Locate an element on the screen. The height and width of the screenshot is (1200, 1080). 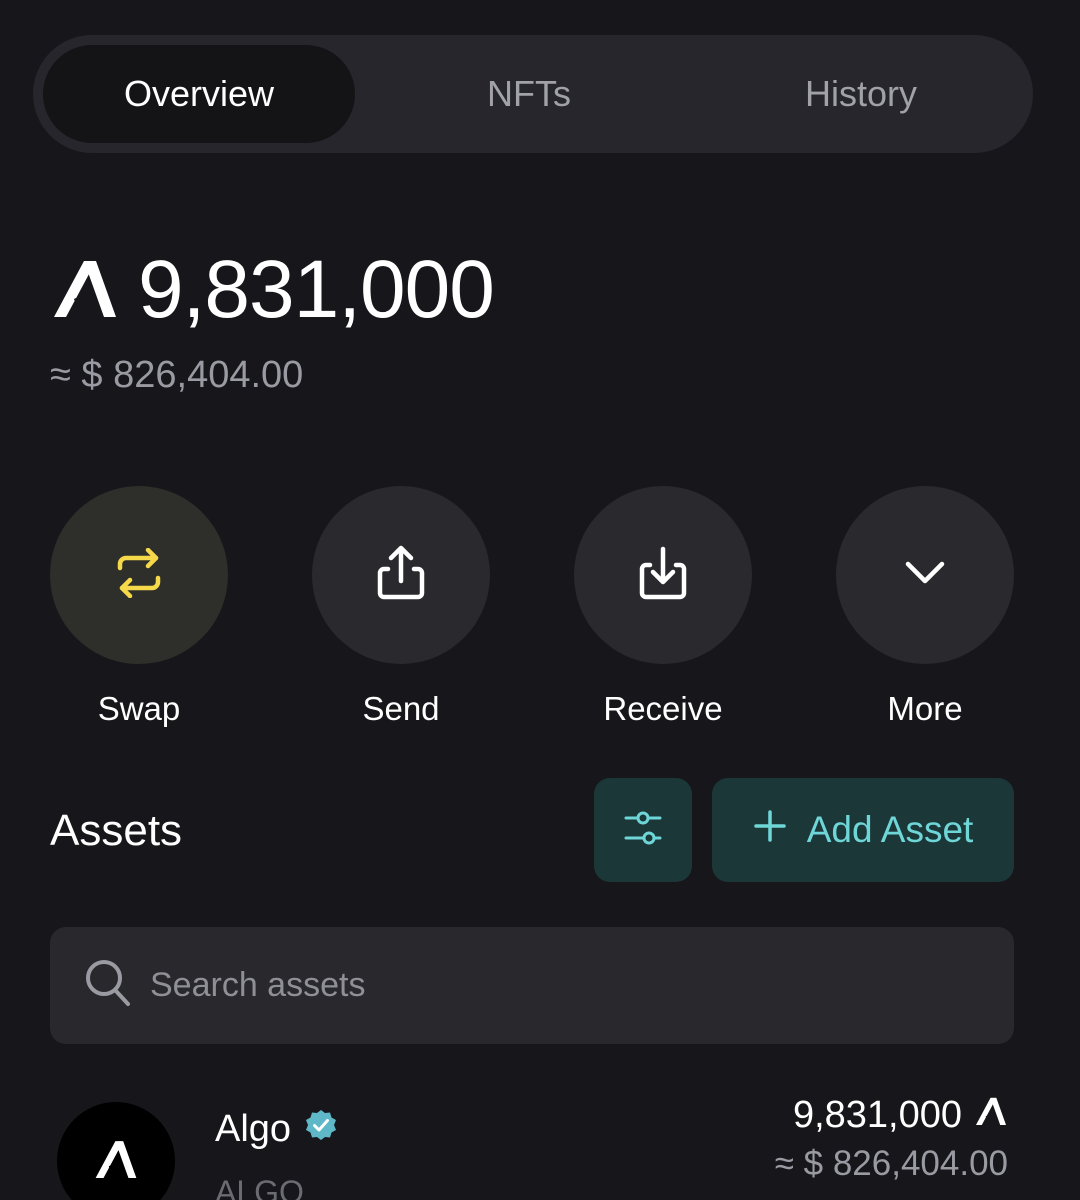
algo-avatar is located at coordinates (116, 1151).